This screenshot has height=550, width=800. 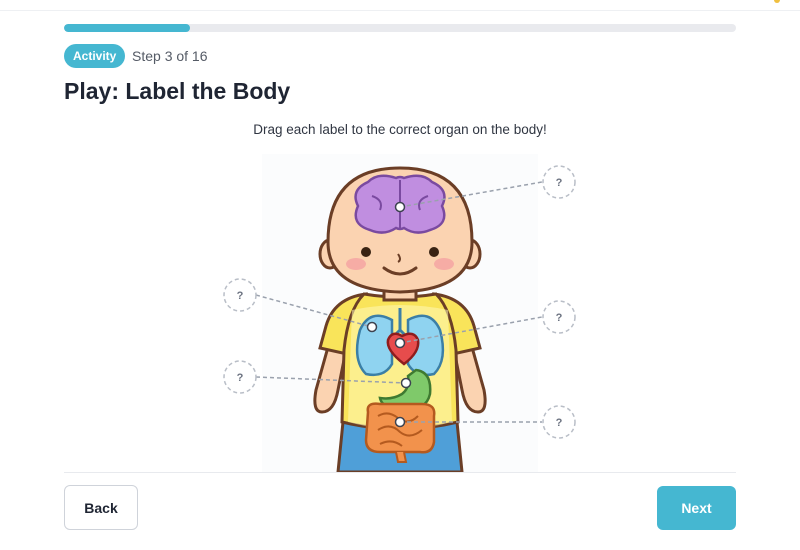 What do you see at coordinates (95, 56) in the screenshot?
I see `activity-badge: Activity` at bounding box center [95, 56].